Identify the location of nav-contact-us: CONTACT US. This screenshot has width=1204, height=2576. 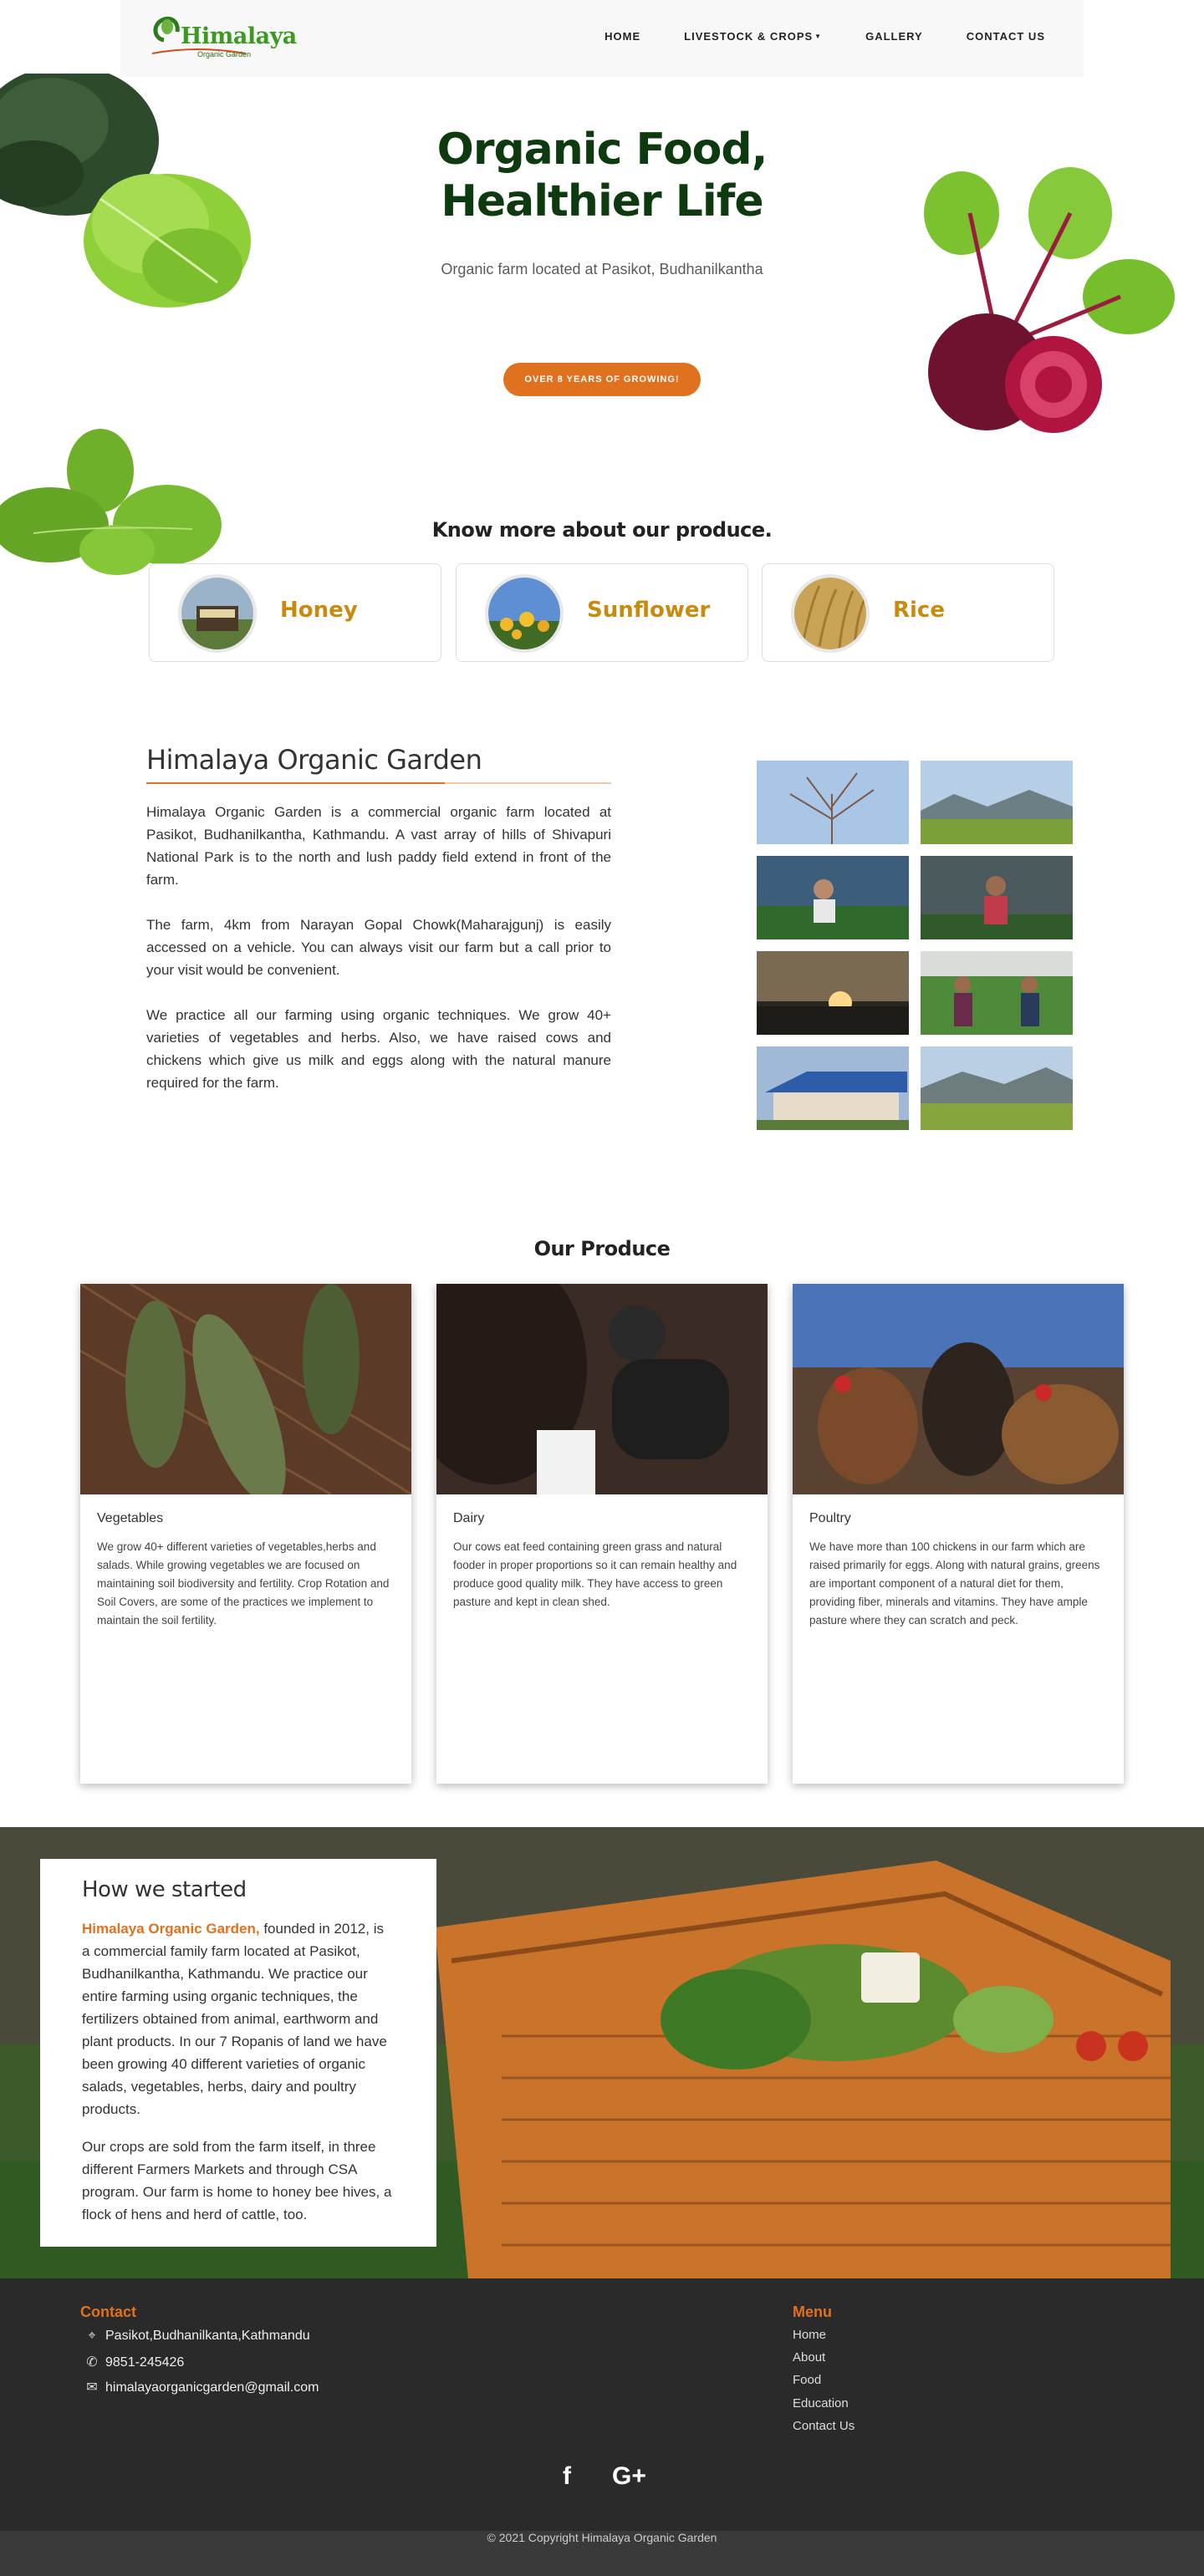
(1006, 36).